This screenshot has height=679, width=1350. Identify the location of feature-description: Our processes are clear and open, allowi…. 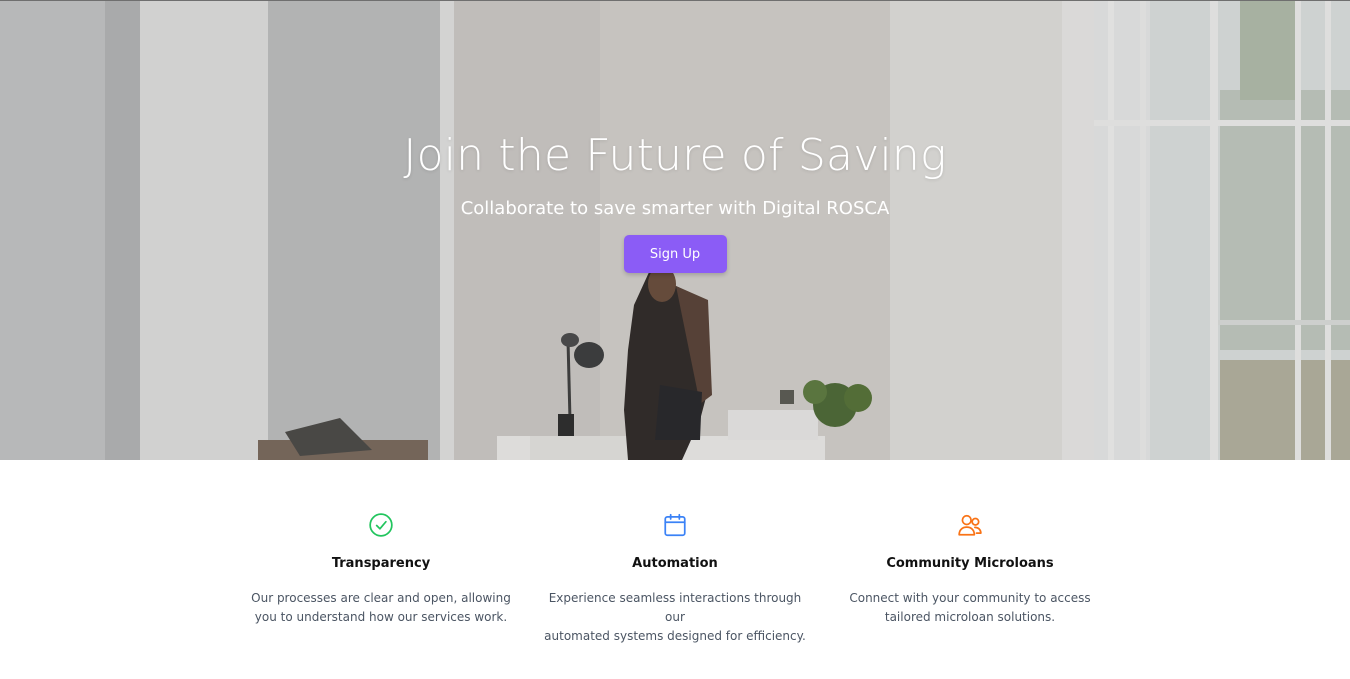
(381, 608).